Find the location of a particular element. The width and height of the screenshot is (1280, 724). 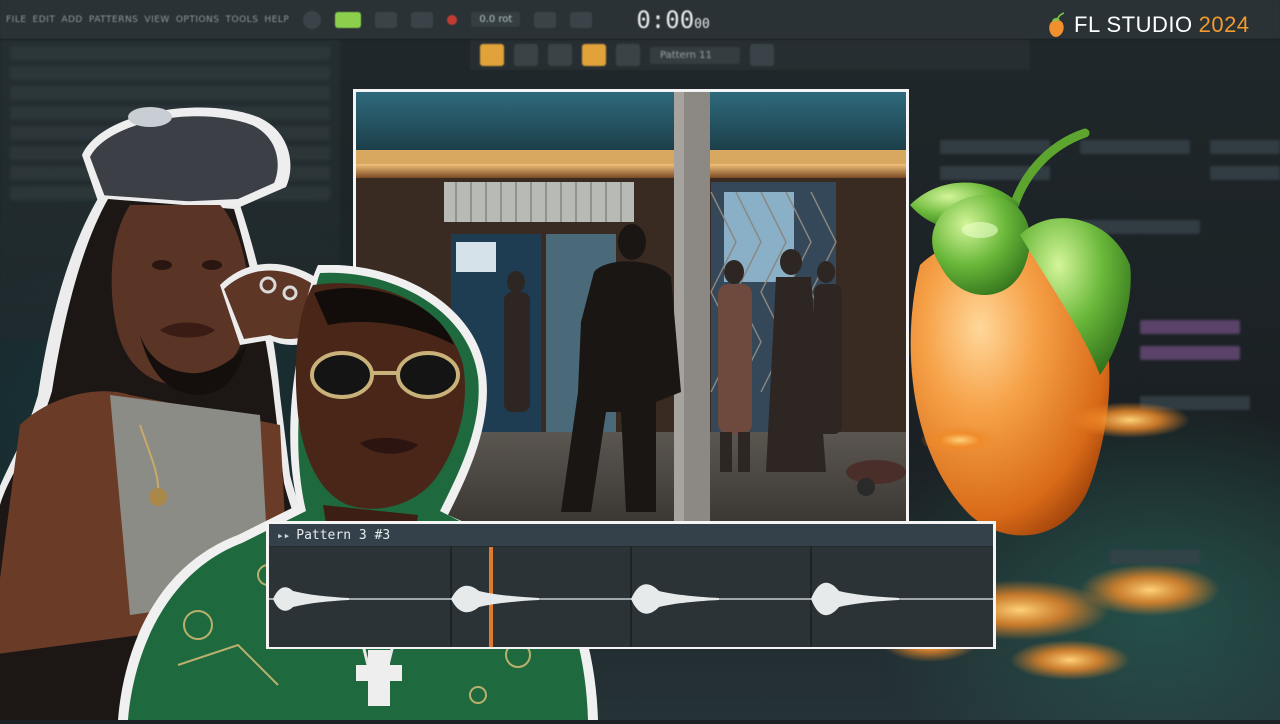

time-main: 0:00 is located at coordinates (665, 19).